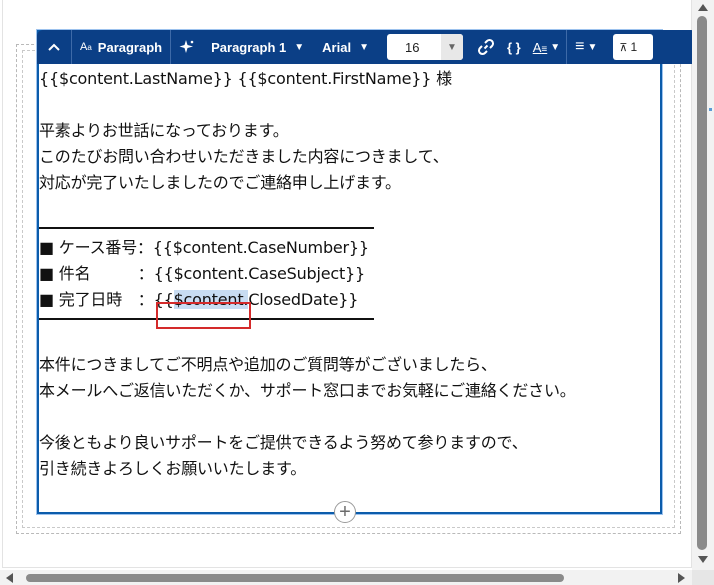 Image resolution: width=714 pixels, height=585 pixels. I want to click on align-icon: ≡, so click(580, 46).